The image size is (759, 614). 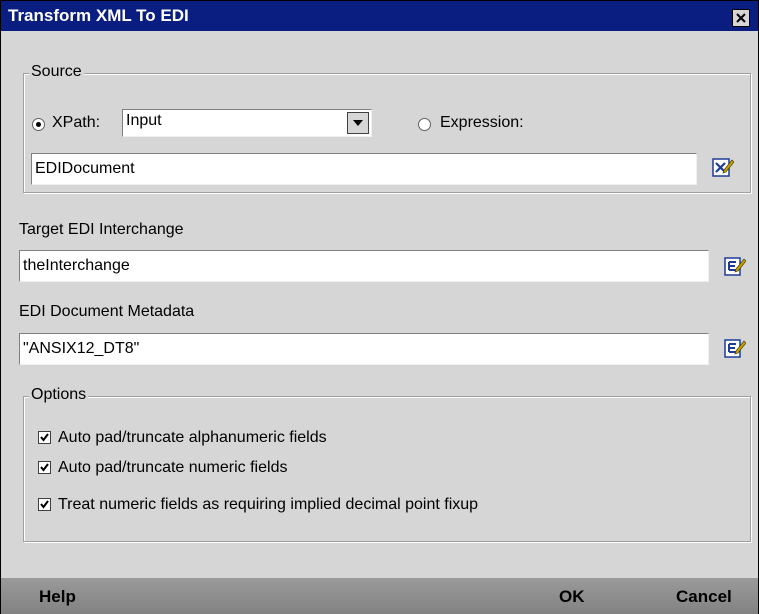 What do you see at coordinates (76, 122) in the screenshot?
I see `xpath-label: XPath:` at bounding box center [76, 122].